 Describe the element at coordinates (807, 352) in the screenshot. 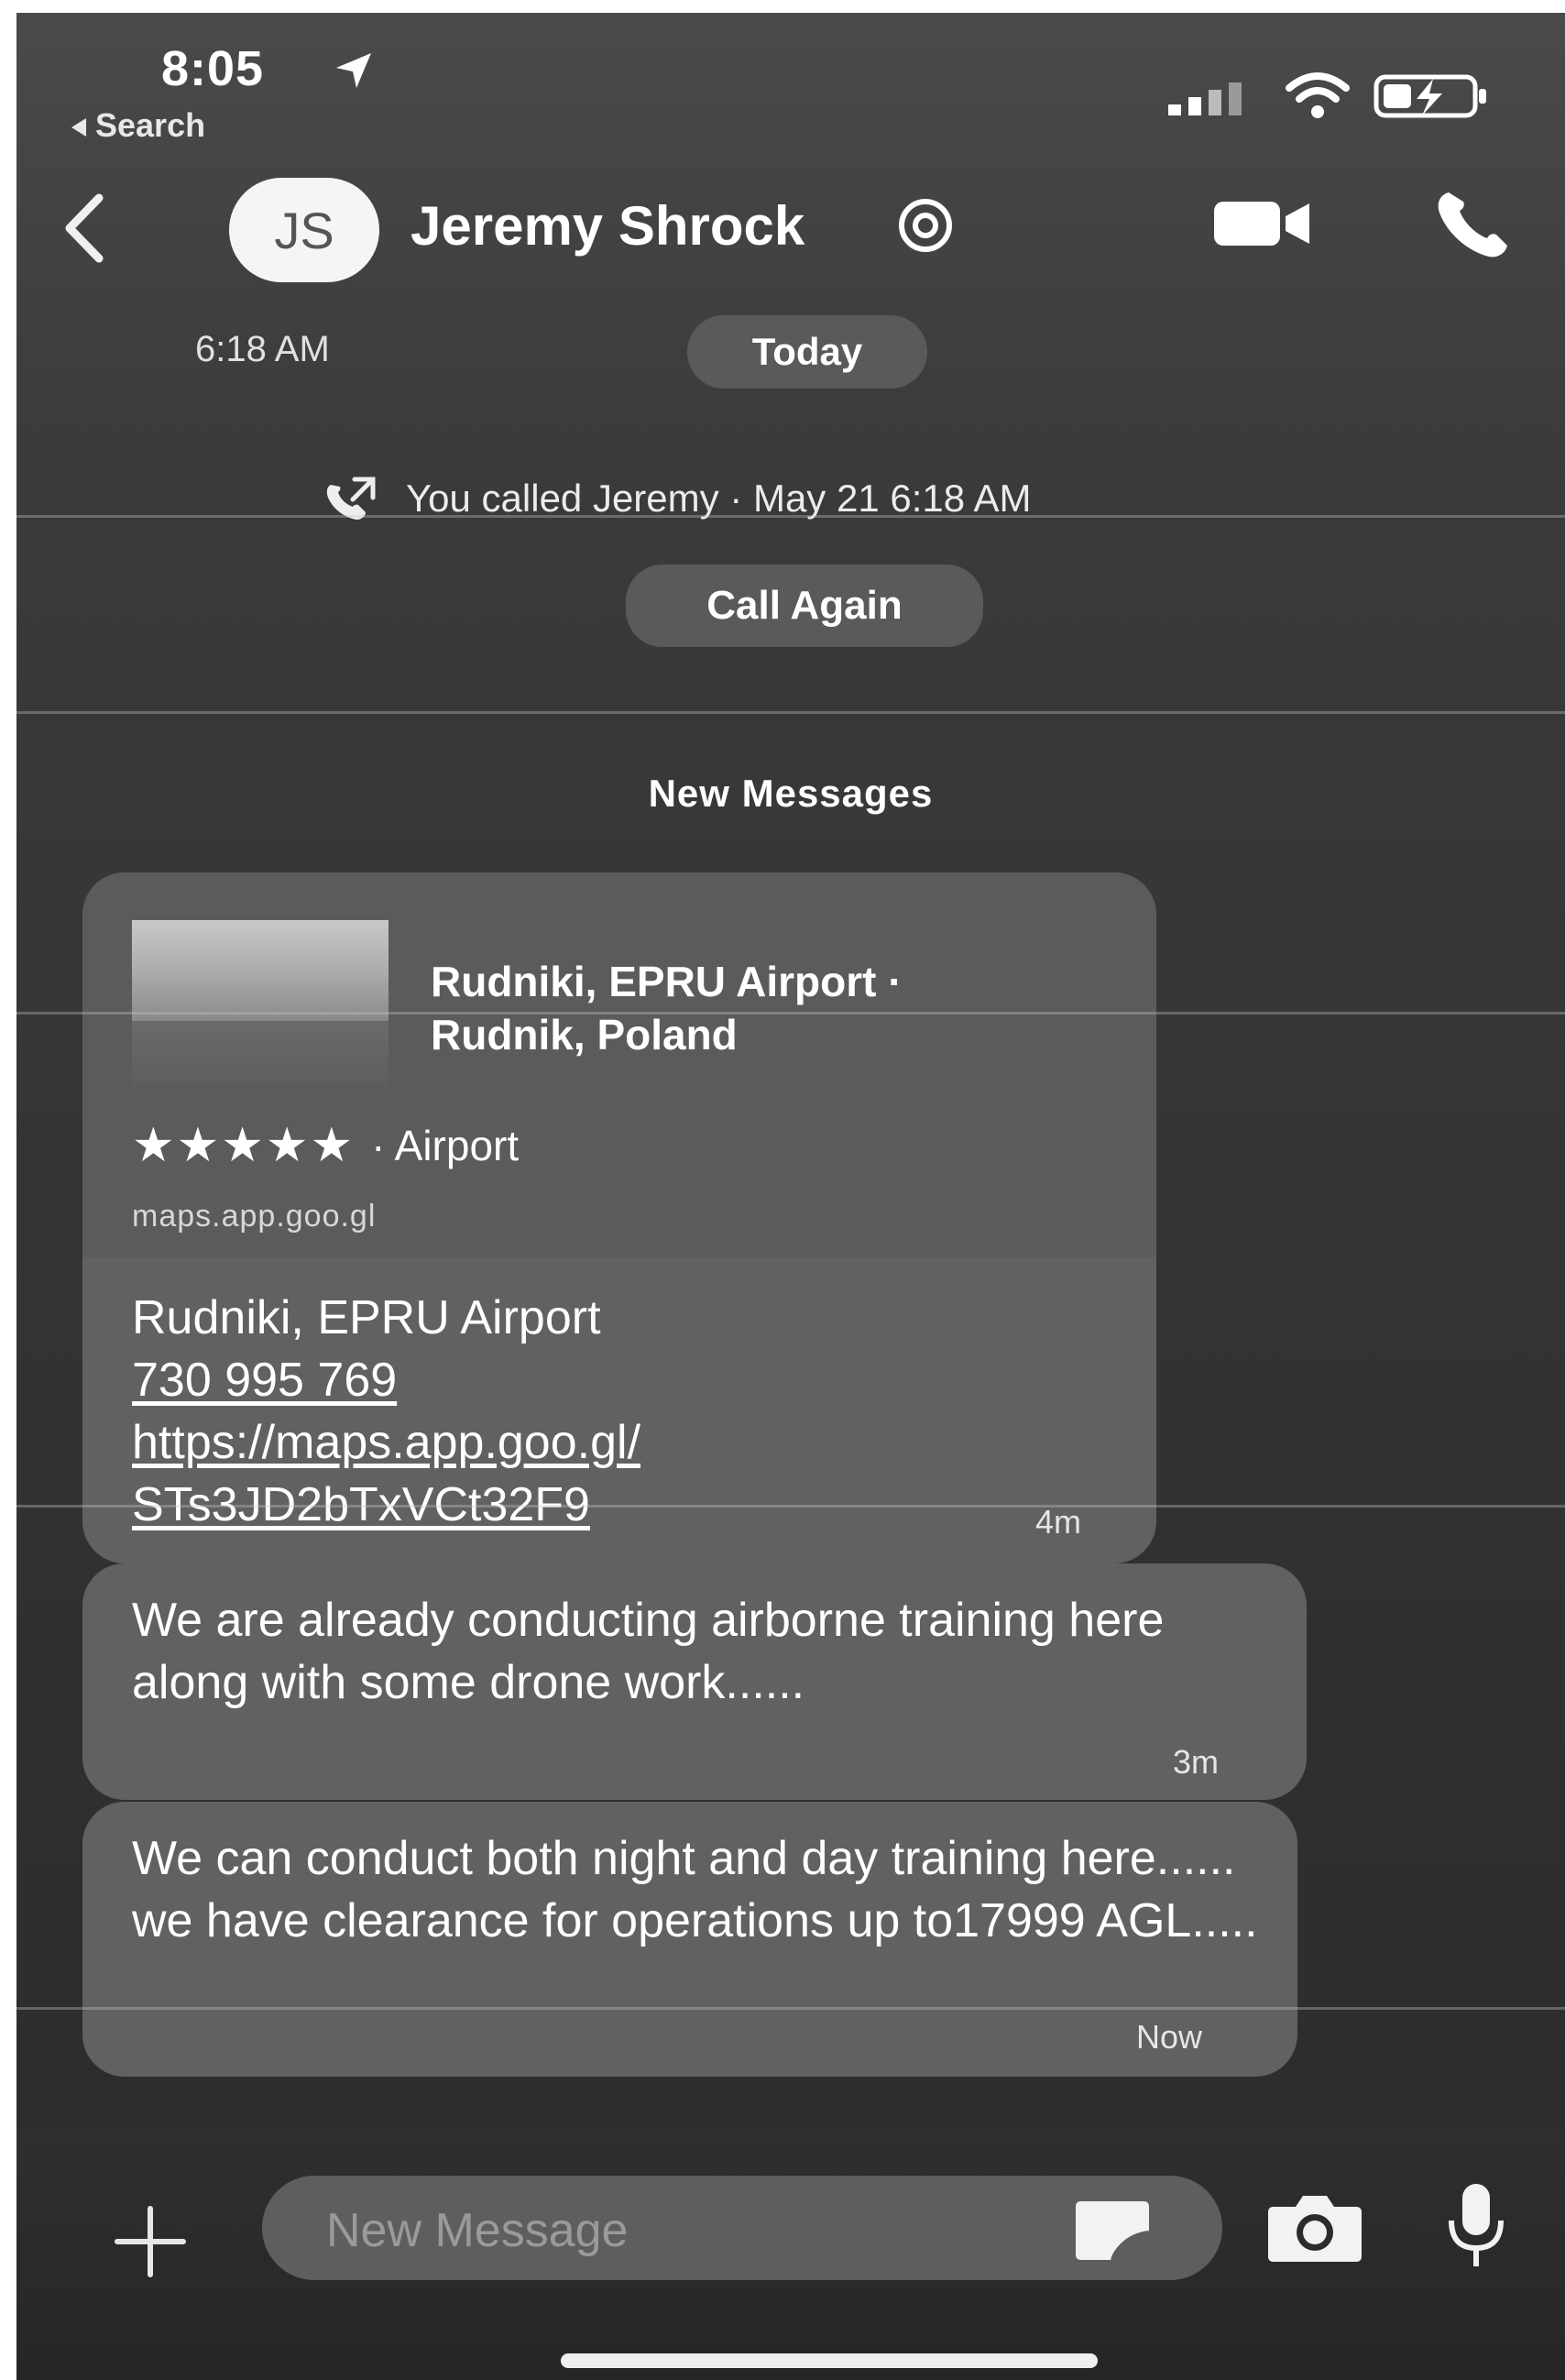

I see `day-separator: Today` at that location.